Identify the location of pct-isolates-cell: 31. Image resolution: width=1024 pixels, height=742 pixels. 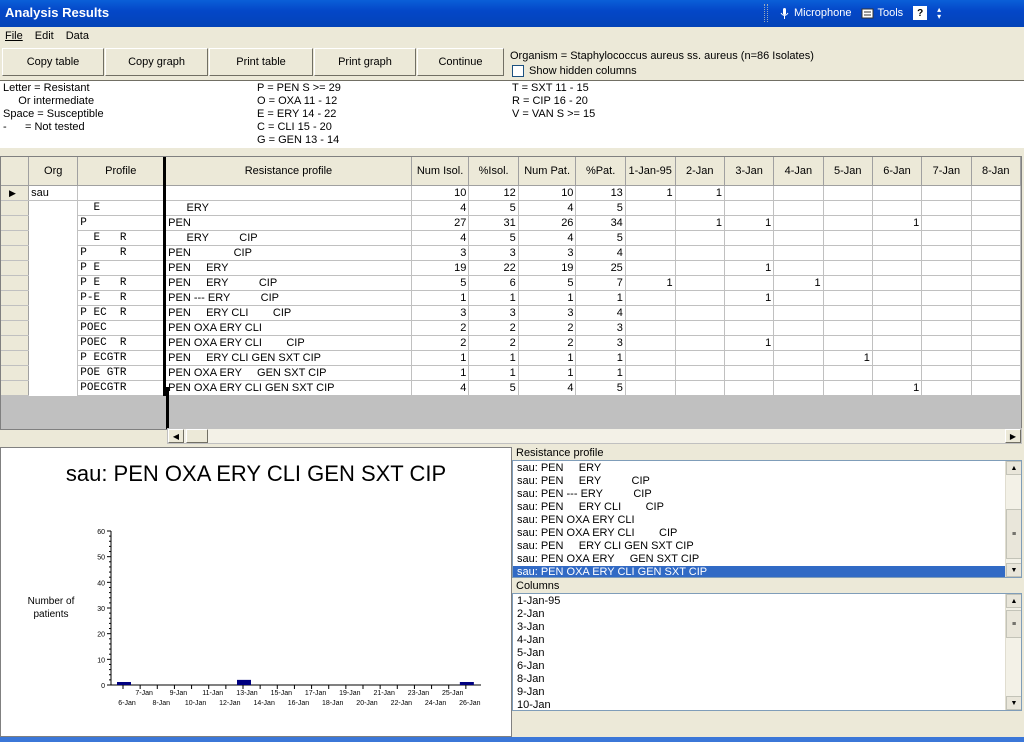
(493, 223).